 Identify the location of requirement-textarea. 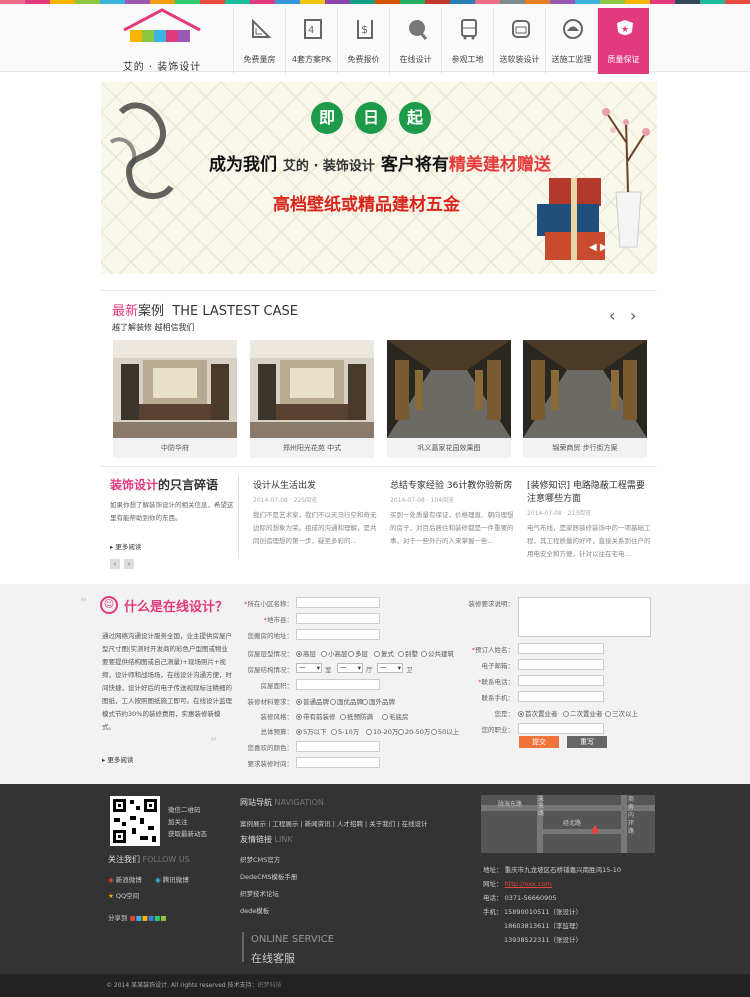
(584, 617).